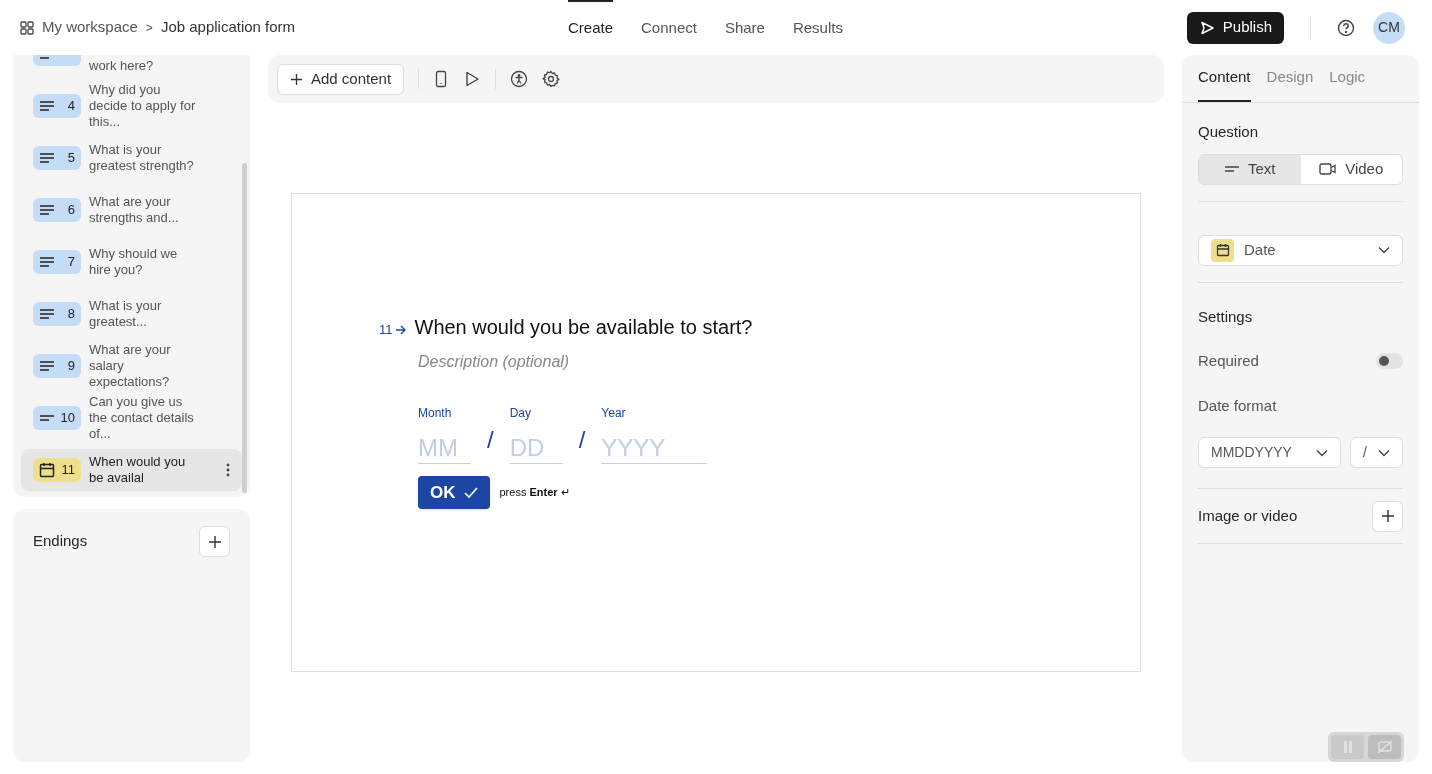 This screenshot has height=774, width=1432. What do you see at coordinates (90, 27) in the screenshot?
I see `workspace-link: My workspace` at bounding box center [90, 27].